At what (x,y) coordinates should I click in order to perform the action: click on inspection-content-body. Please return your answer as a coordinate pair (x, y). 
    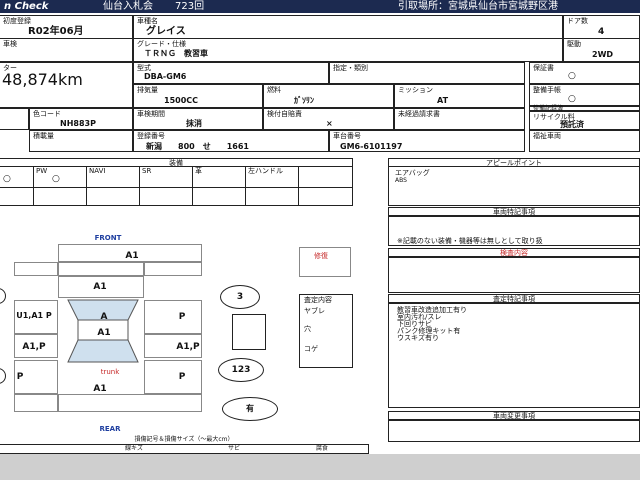
    Looking at the image, I should click on (514, 275).